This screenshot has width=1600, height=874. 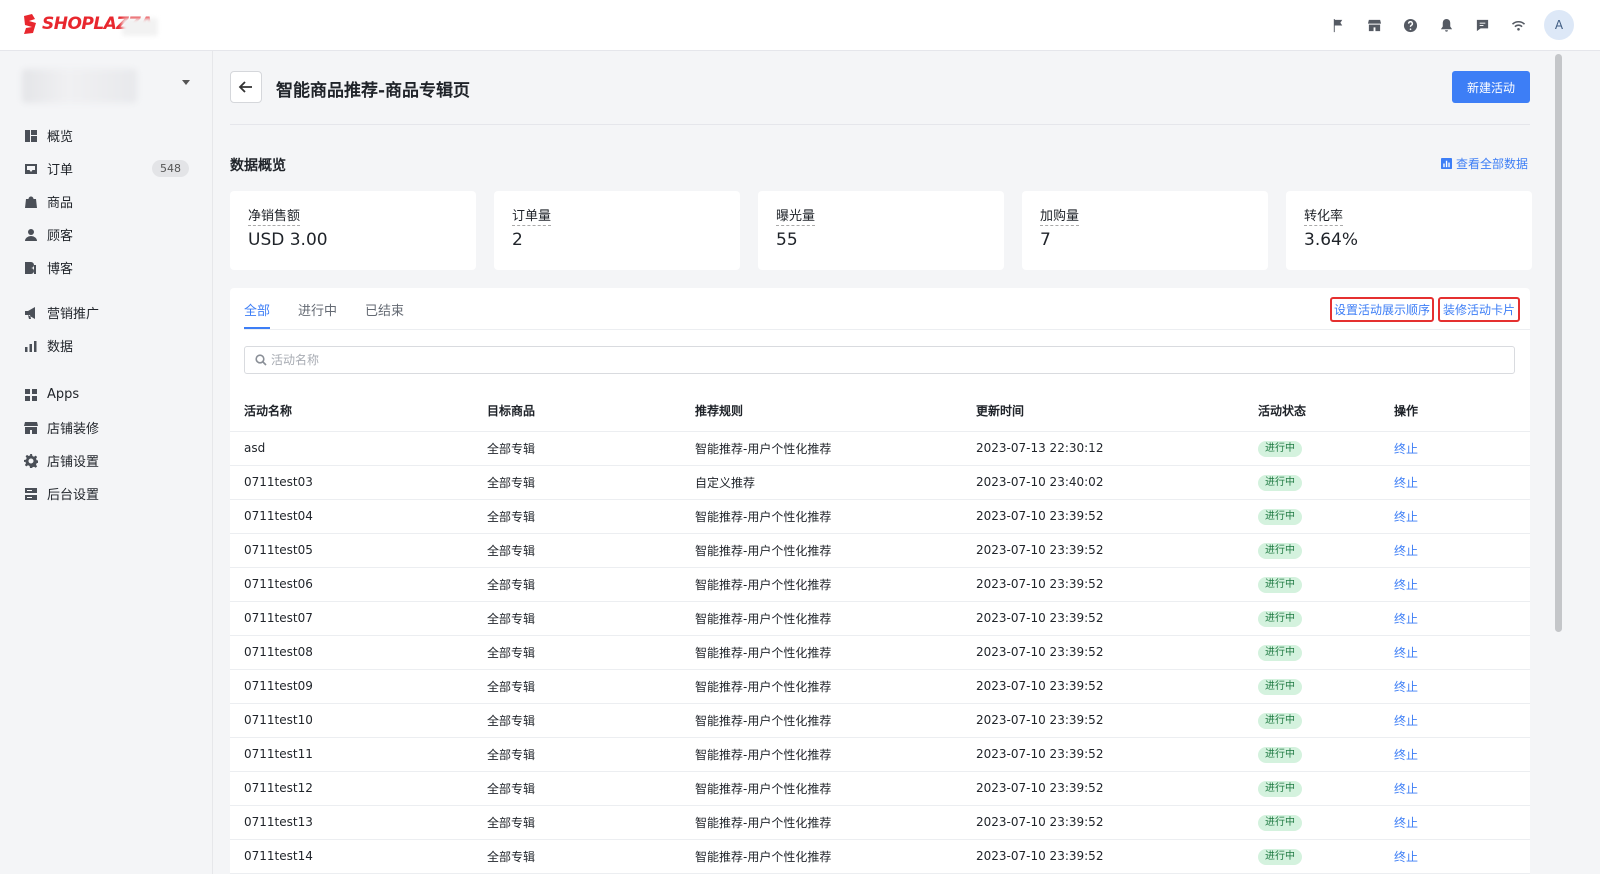 What do you see at coordinates (278, 482) in the screenshot?
I see `activity-name-text: 0711test03` at bounding box center [278, 482].